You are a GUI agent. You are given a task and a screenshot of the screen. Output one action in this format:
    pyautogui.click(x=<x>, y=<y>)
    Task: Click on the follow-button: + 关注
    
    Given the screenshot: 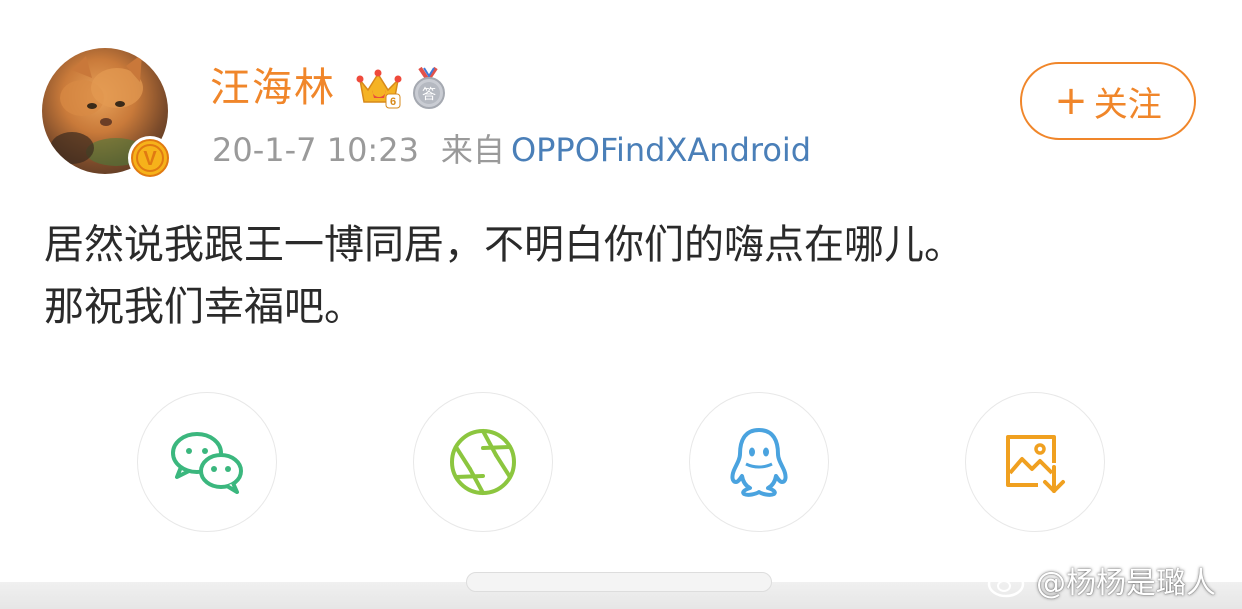 What is the action you would take?
    pyautogui.click(x=1108, y=101)
    